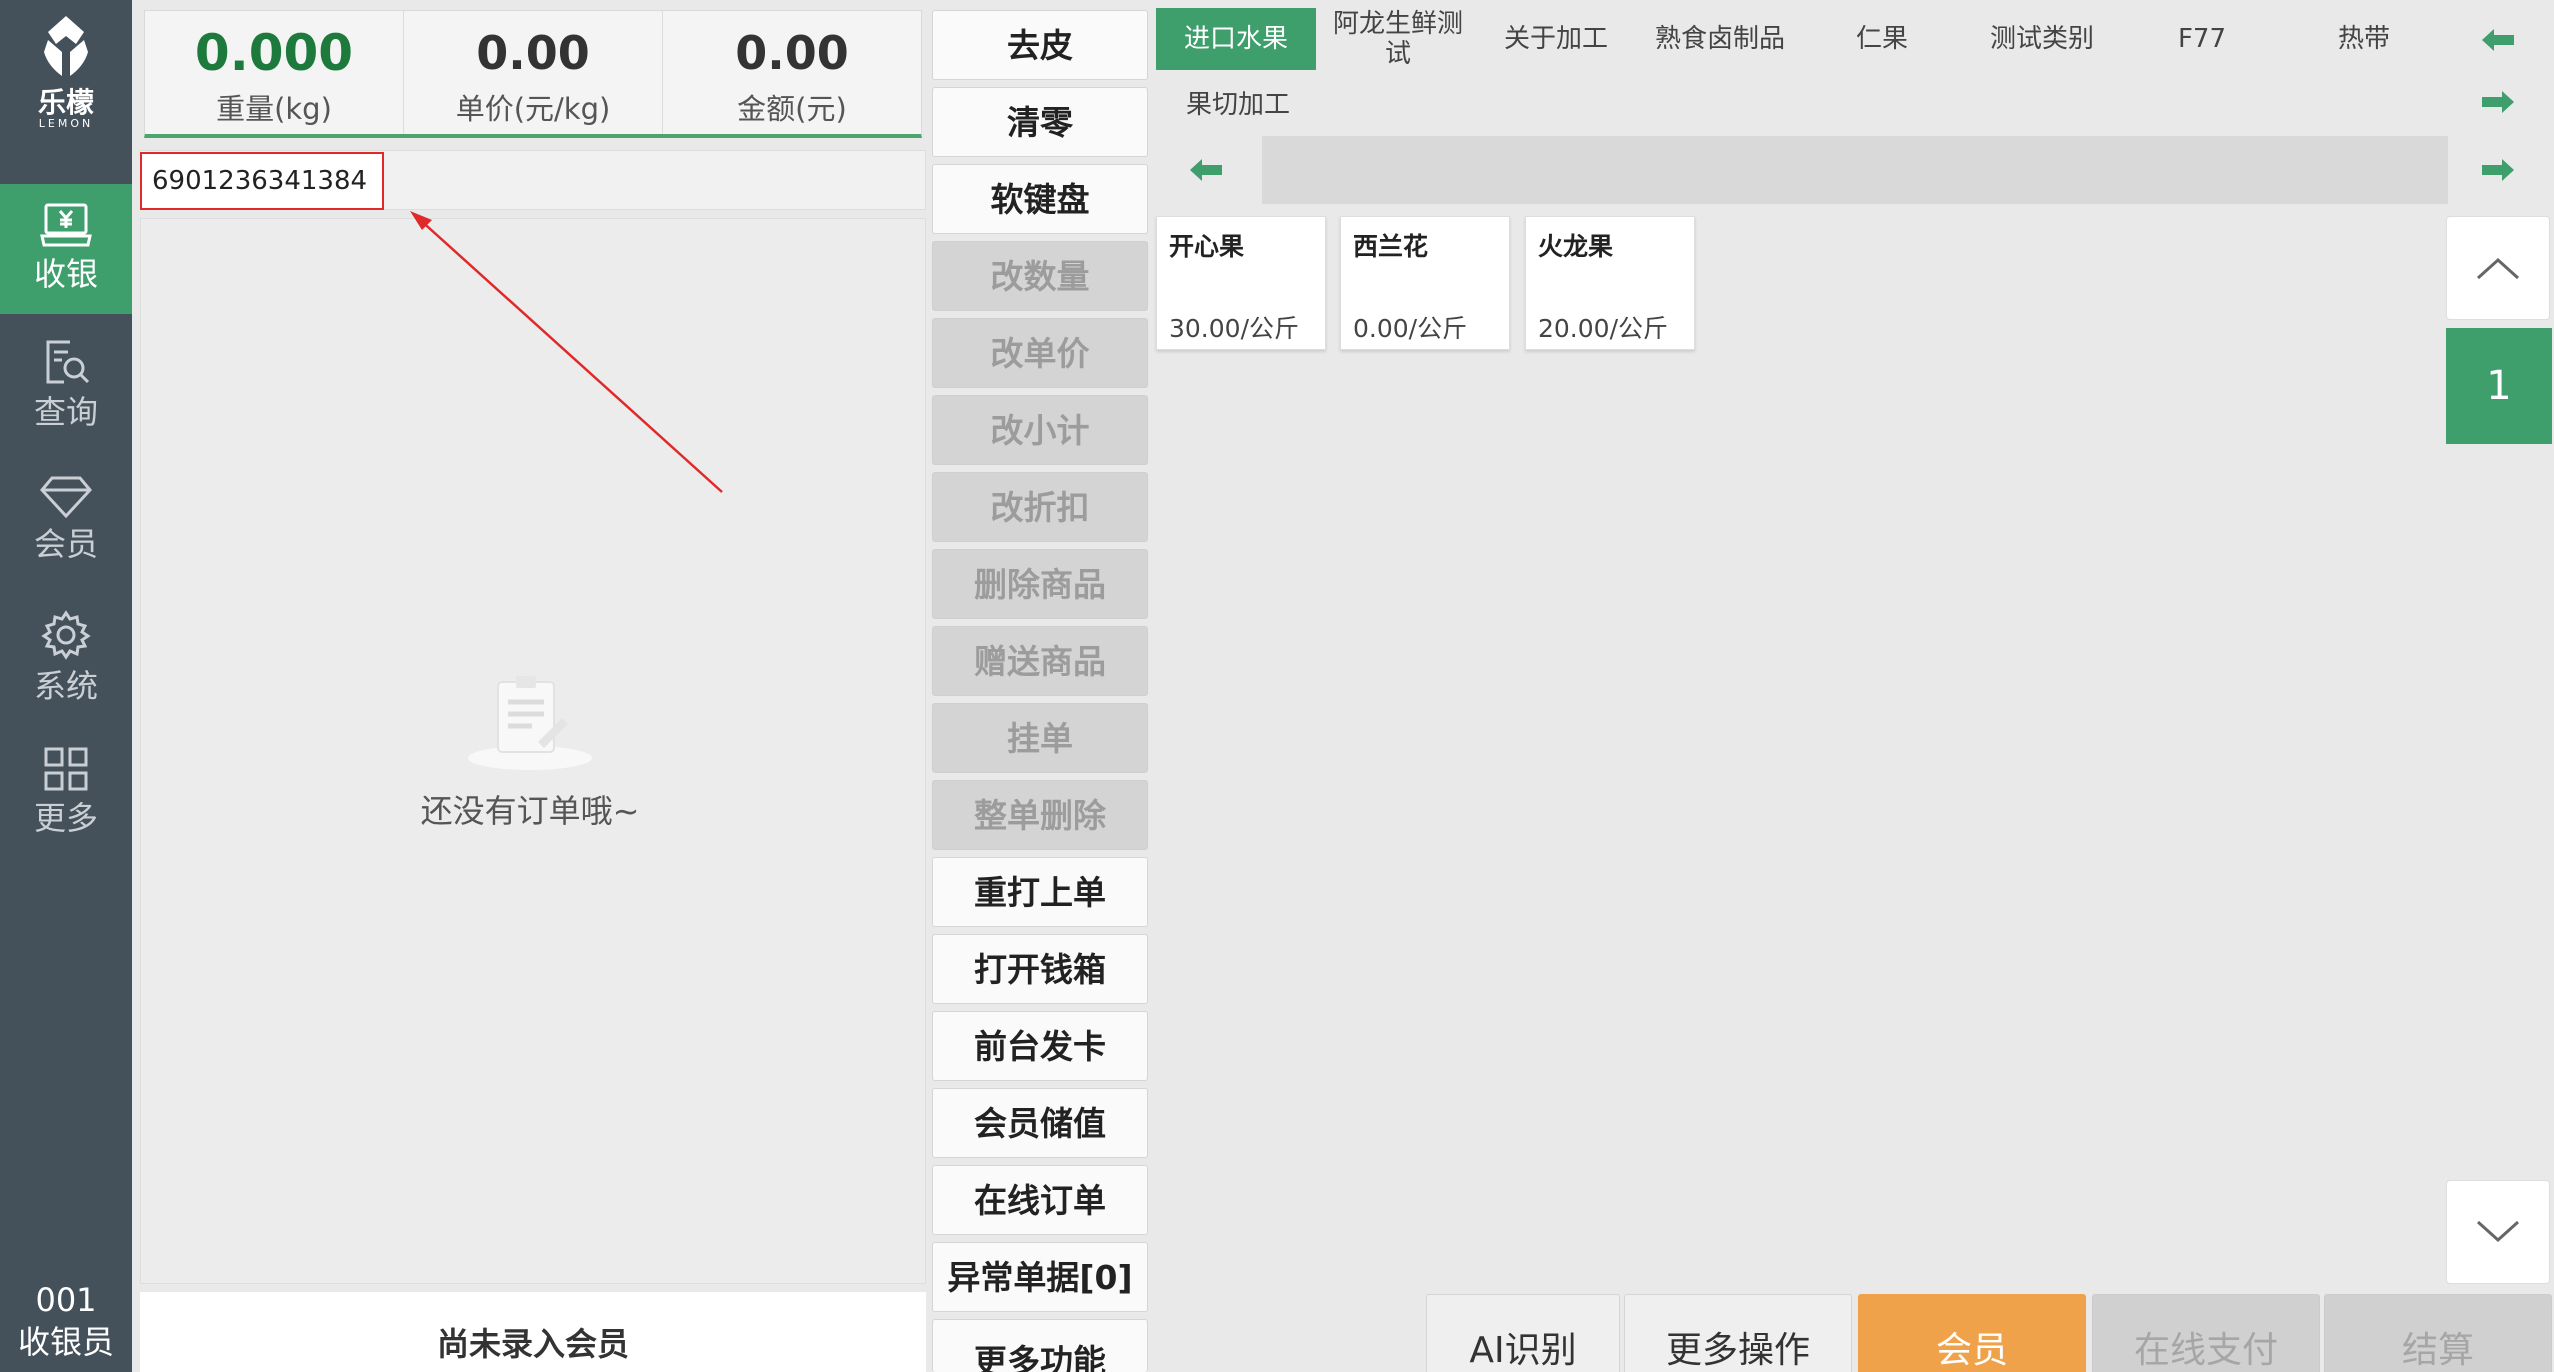 The width and height of the screenshot is (2554, 1372). Describe the element at coordinates (65, 1342) in the screenshot. I see `cashier-label: 收银员` at that location.